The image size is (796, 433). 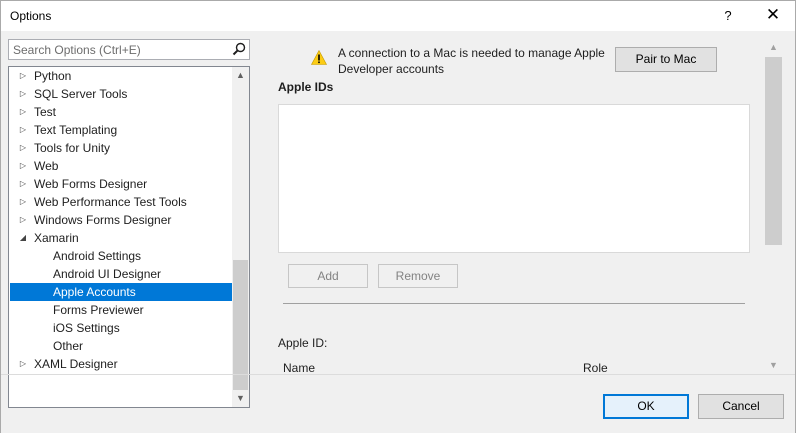 What do you see at coordinates (398, 374) in the screenshot?
I see `footer-divider` at bounding box center [398, 374].